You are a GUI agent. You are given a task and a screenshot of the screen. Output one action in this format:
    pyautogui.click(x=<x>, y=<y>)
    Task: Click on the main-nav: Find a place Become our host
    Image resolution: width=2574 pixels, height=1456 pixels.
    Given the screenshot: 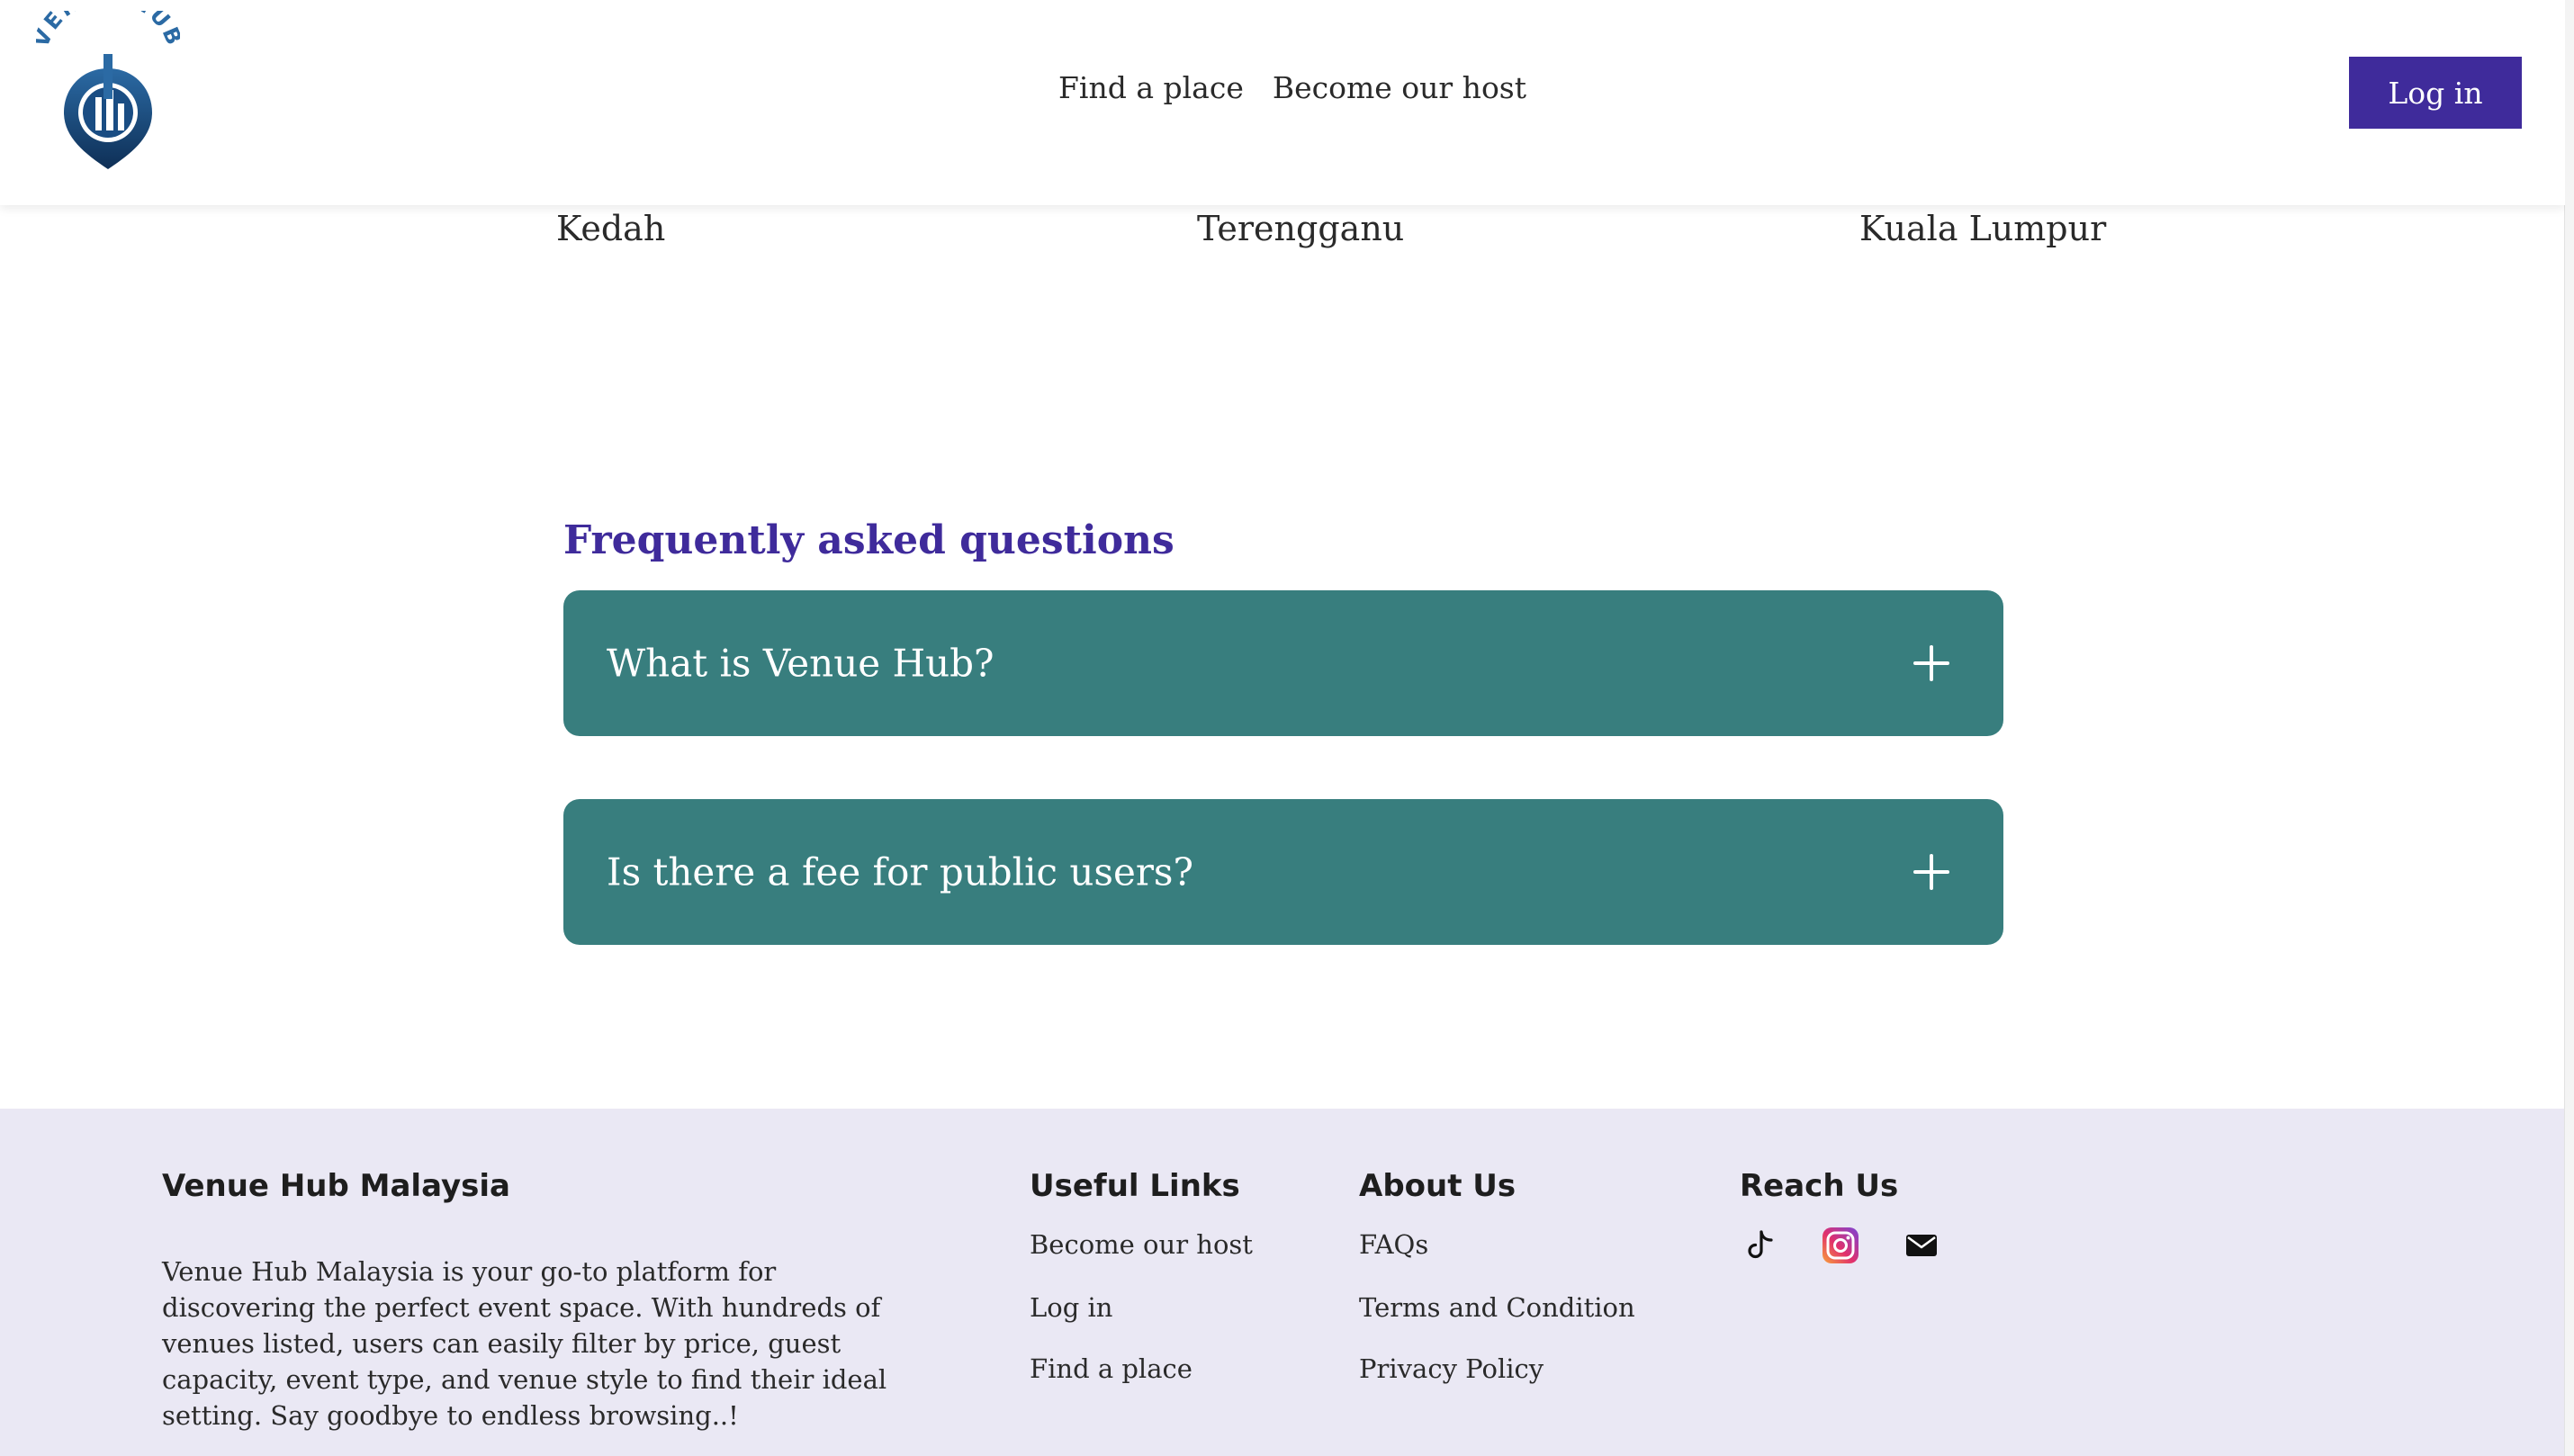 What is the action you would take?
    pyautogui.click(x=1292, y=88)
    